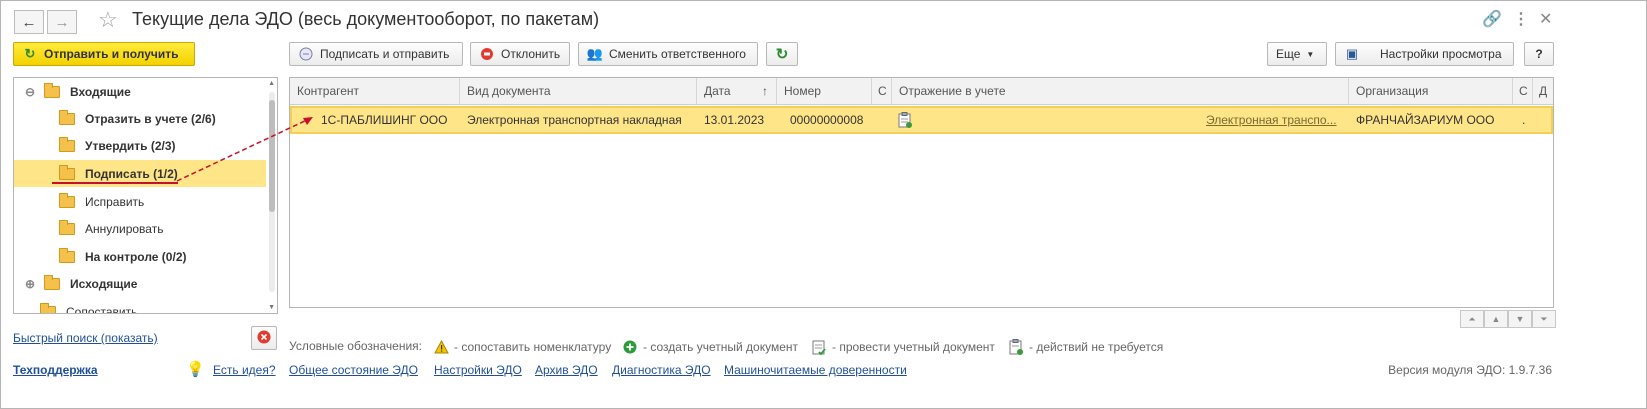  What do you see at coordinates (824, 91) in the screenshot?
I see `col-number: Номер` at bounding box center [824, 91].